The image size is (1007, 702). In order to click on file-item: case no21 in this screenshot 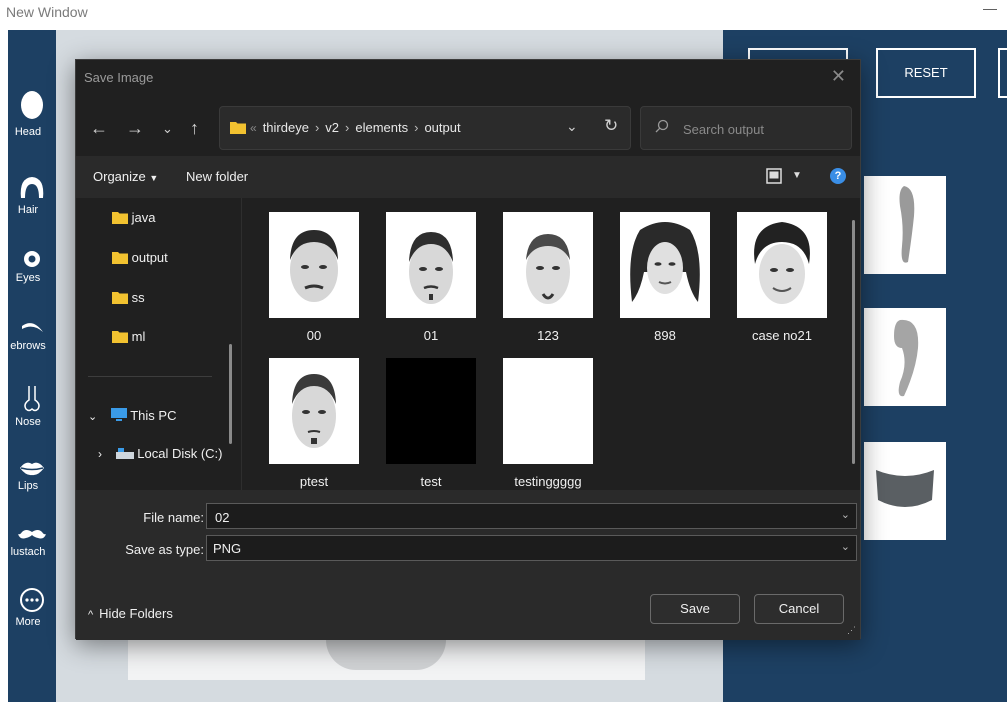, I will do `click(782, 277)`.